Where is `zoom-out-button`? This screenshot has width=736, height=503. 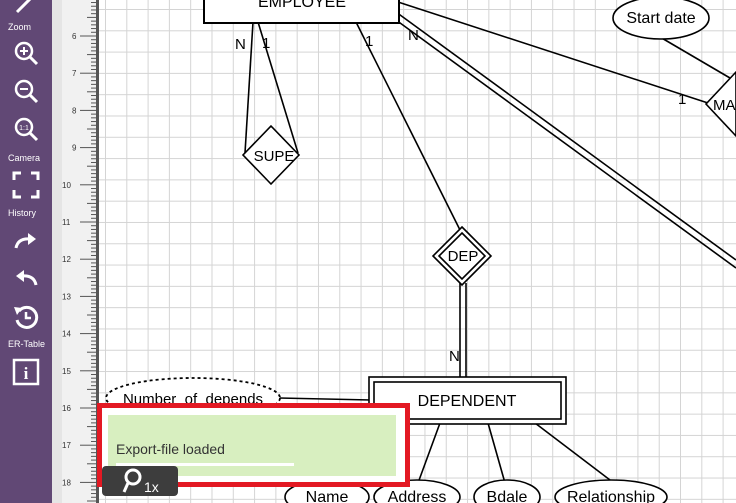
zoom-out-button is located at coordinates (26, 91).